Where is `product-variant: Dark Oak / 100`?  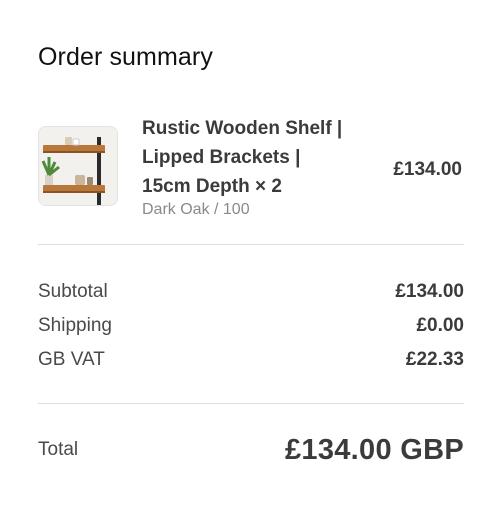 product-variant: Dark Oak / 100 is located at coordinates (196, 209).